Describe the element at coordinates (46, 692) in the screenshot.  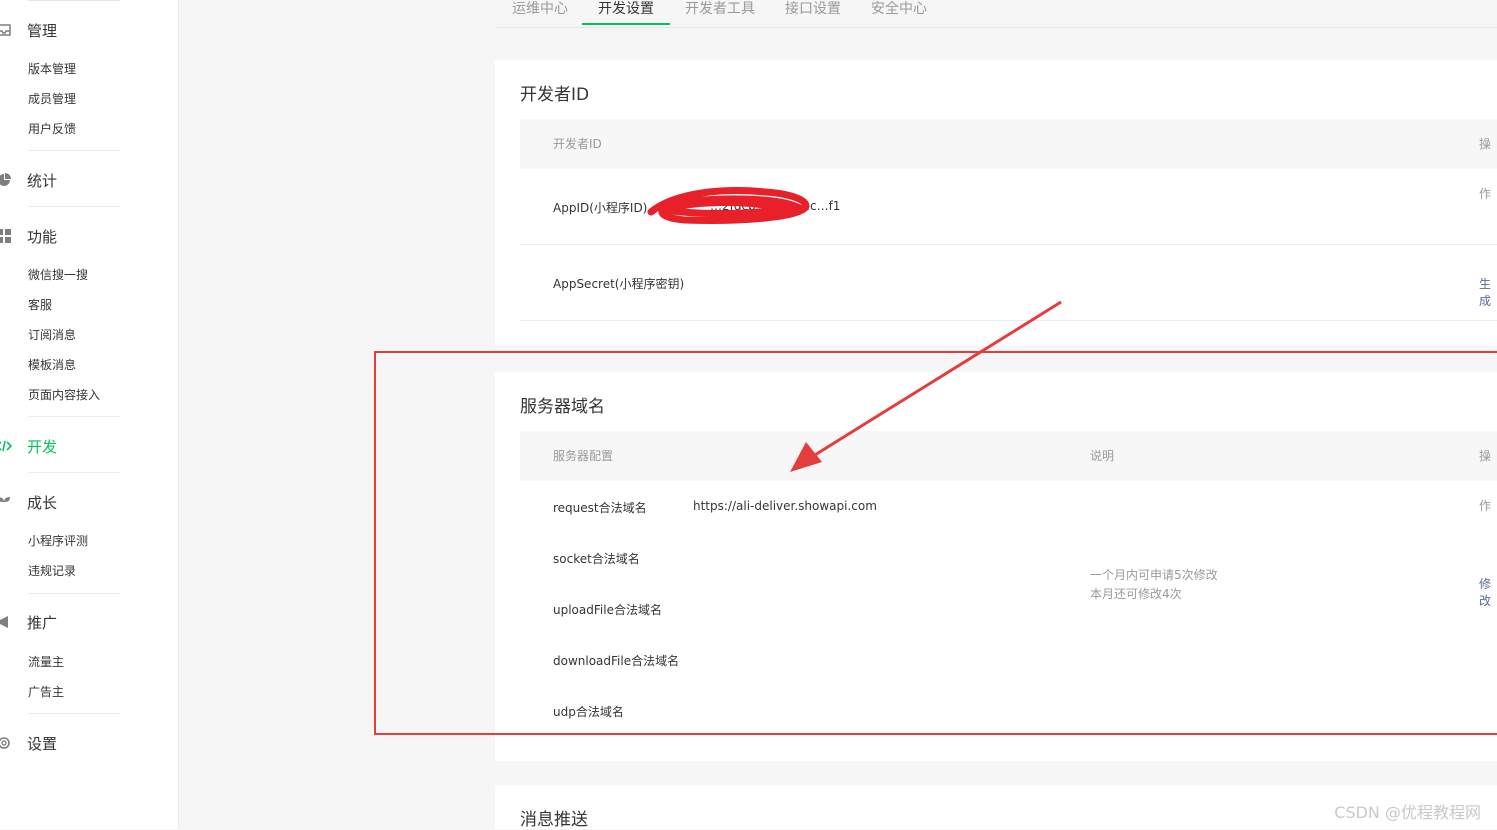
I see `sidebar-item-advertiser: 广告主` at that location.